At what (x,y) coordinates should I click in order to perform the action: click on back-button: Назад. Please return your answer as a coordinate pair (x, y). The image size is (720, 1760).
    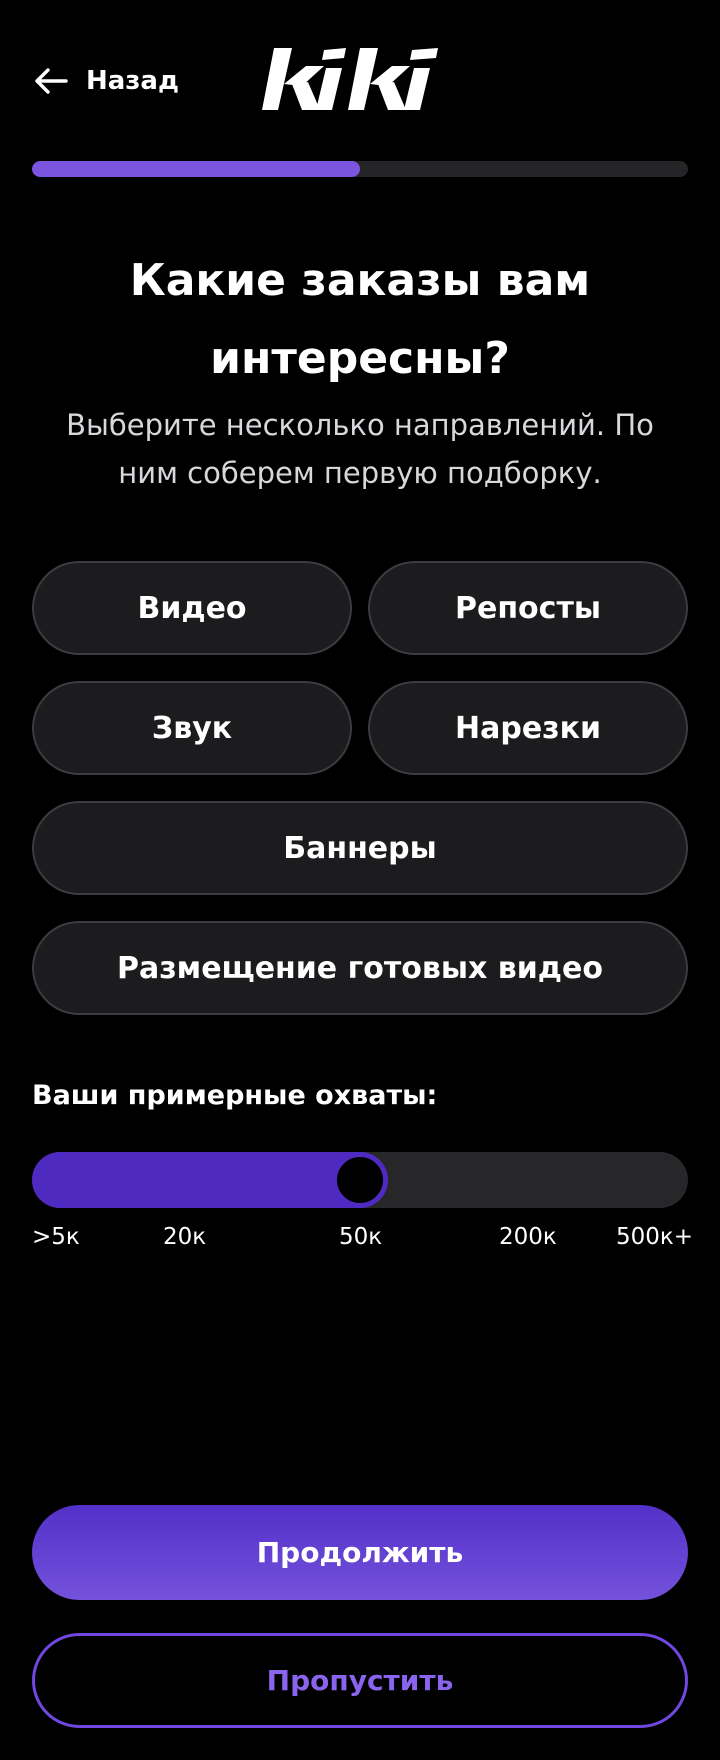
    Looking at the image, I should click on (106, 81).